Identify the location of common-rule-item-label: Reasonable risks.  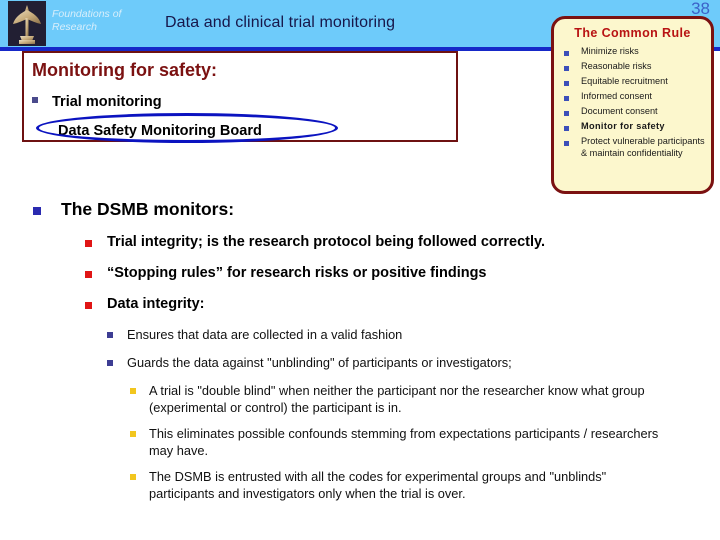
(616, 66).